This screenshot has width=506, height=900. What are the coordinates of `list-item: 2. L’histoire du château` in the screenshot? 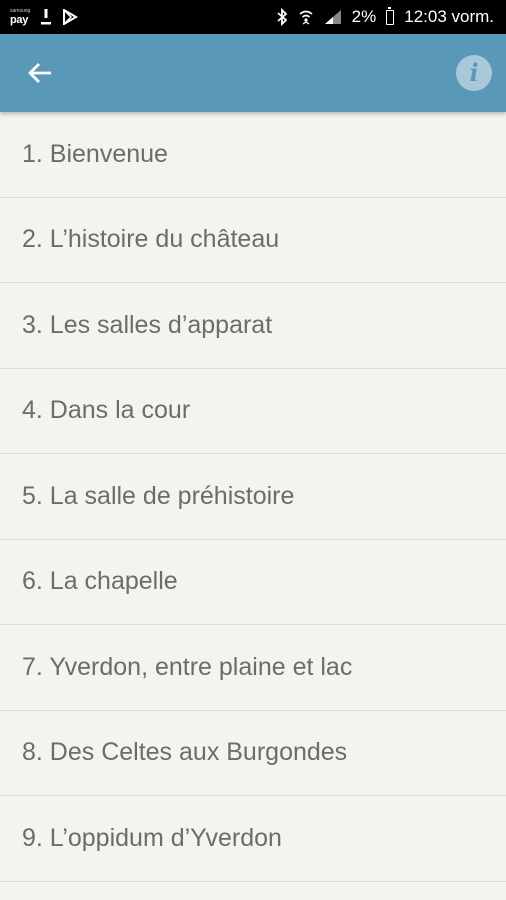 It's located at (253, 240).